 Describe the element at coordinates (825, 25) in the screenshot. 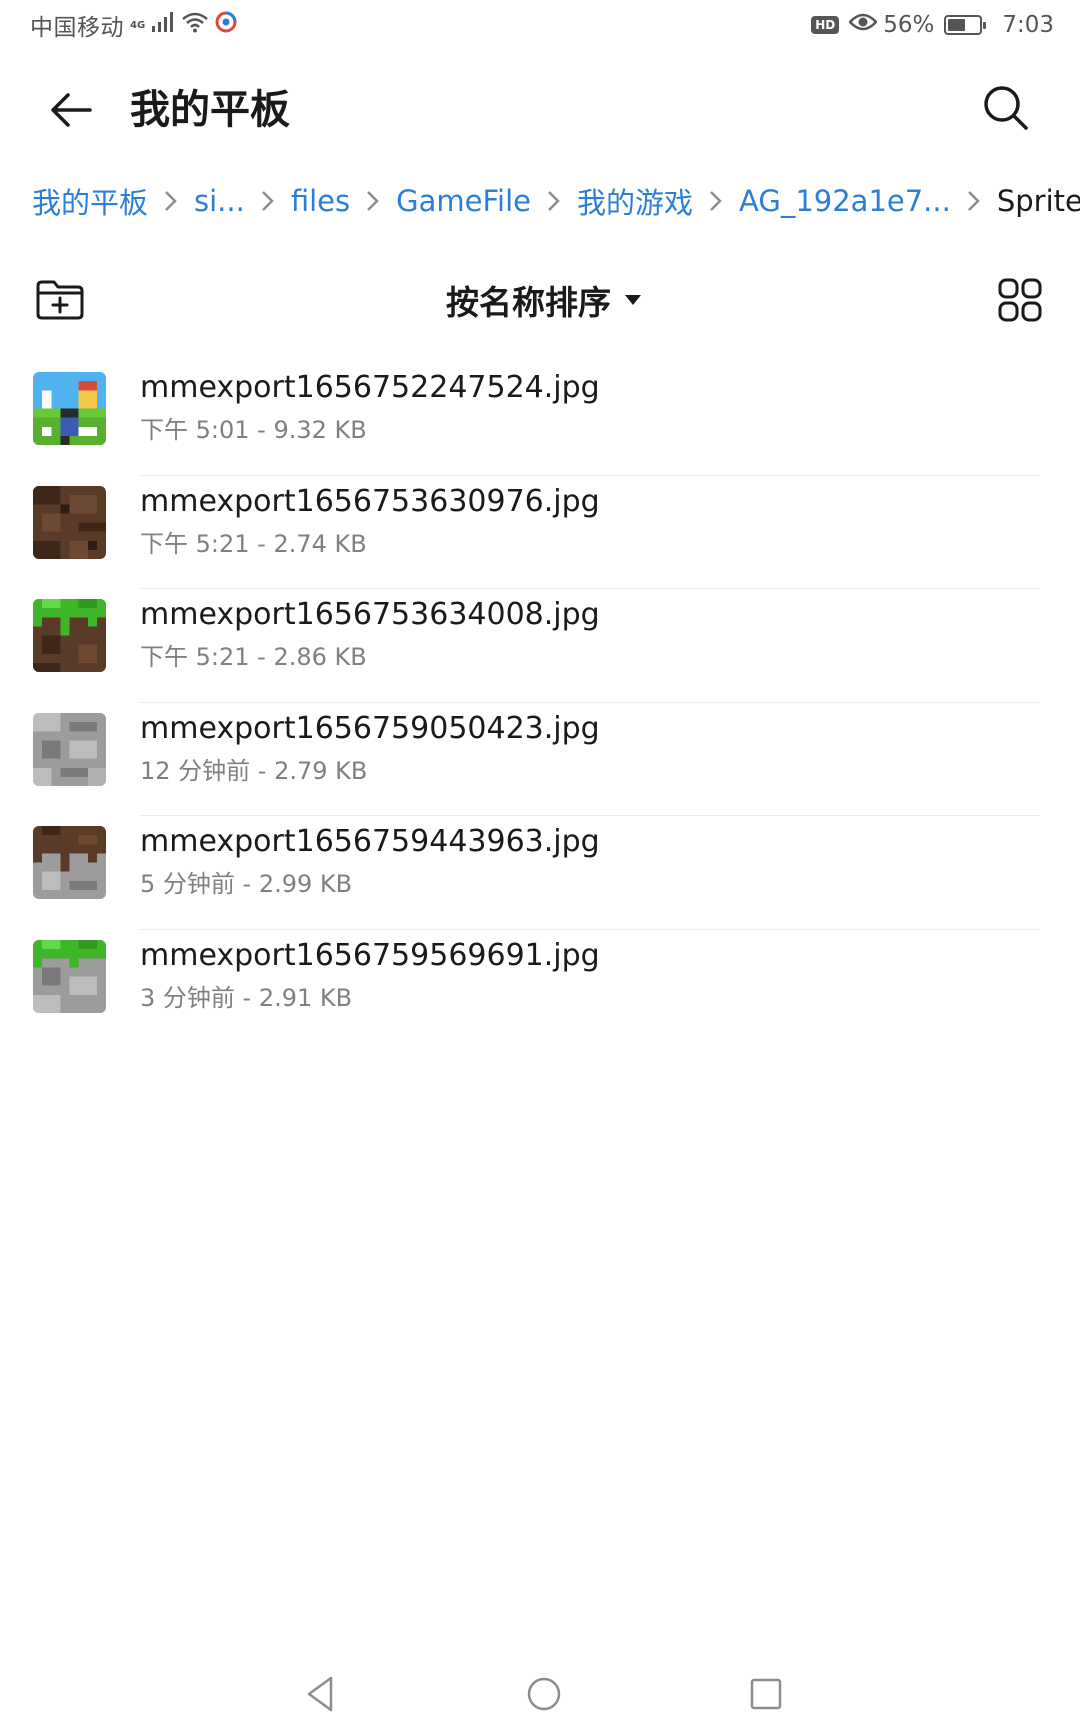

I see `hd-badge: HD` at that location.